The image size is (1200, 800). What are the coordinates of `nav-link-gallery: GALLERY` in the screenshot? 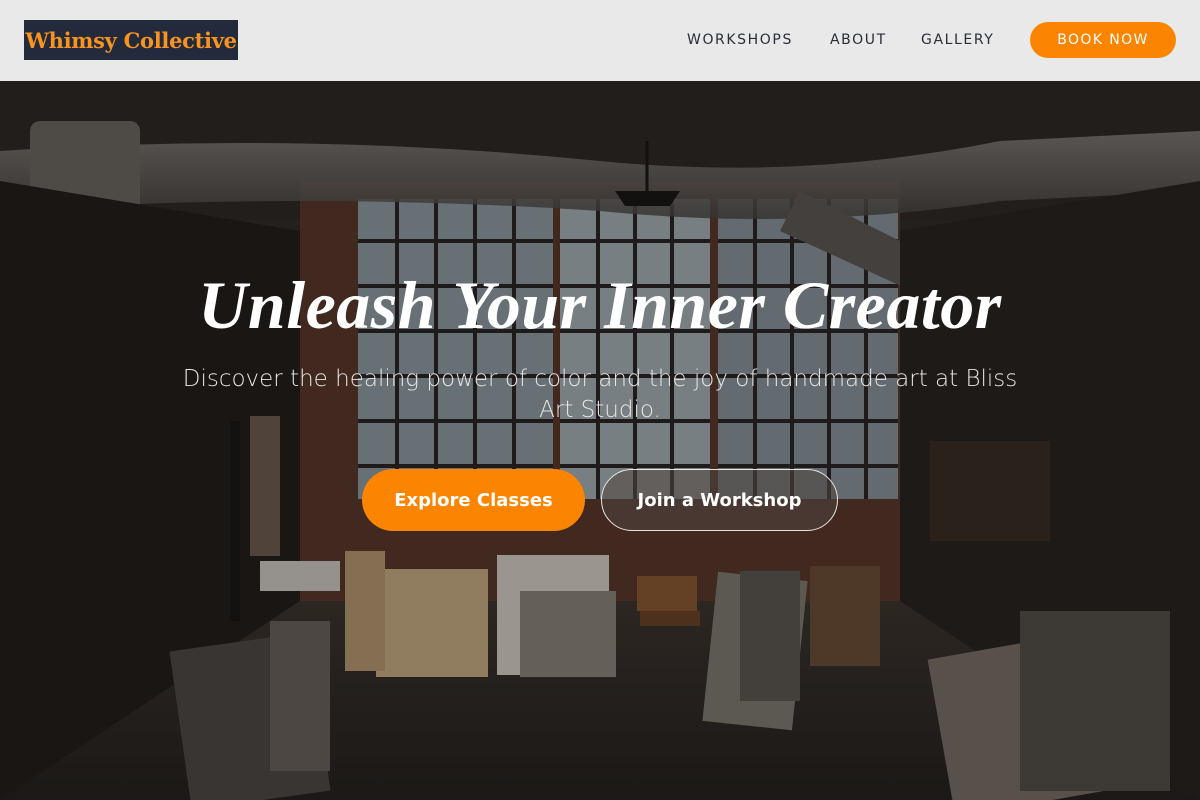 It's located at (957, 40).